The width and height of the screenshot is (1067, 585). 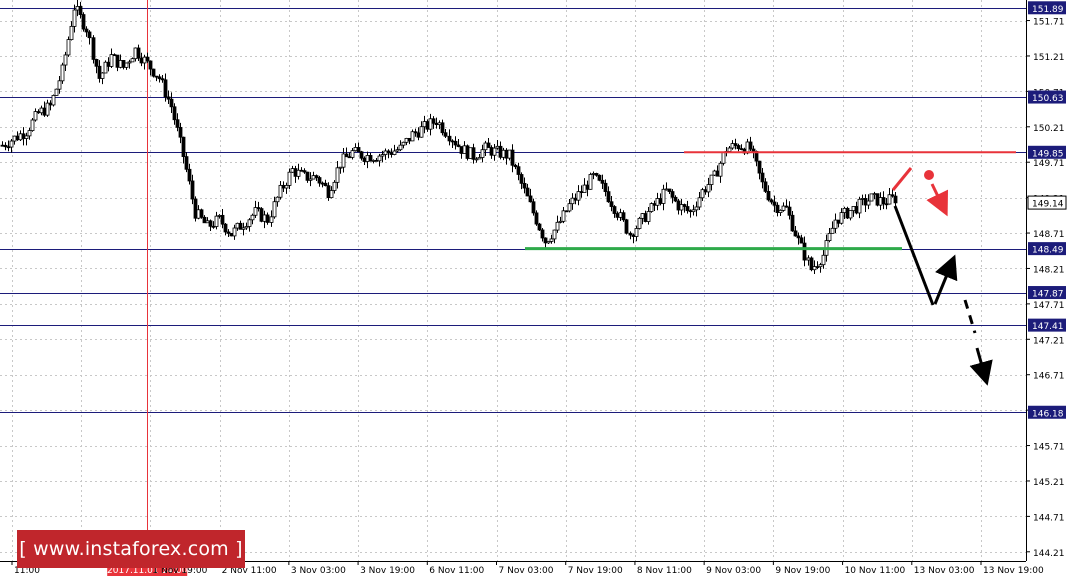 I want to click on y-tick-label: 148.21, so click(x=1049, y=270).